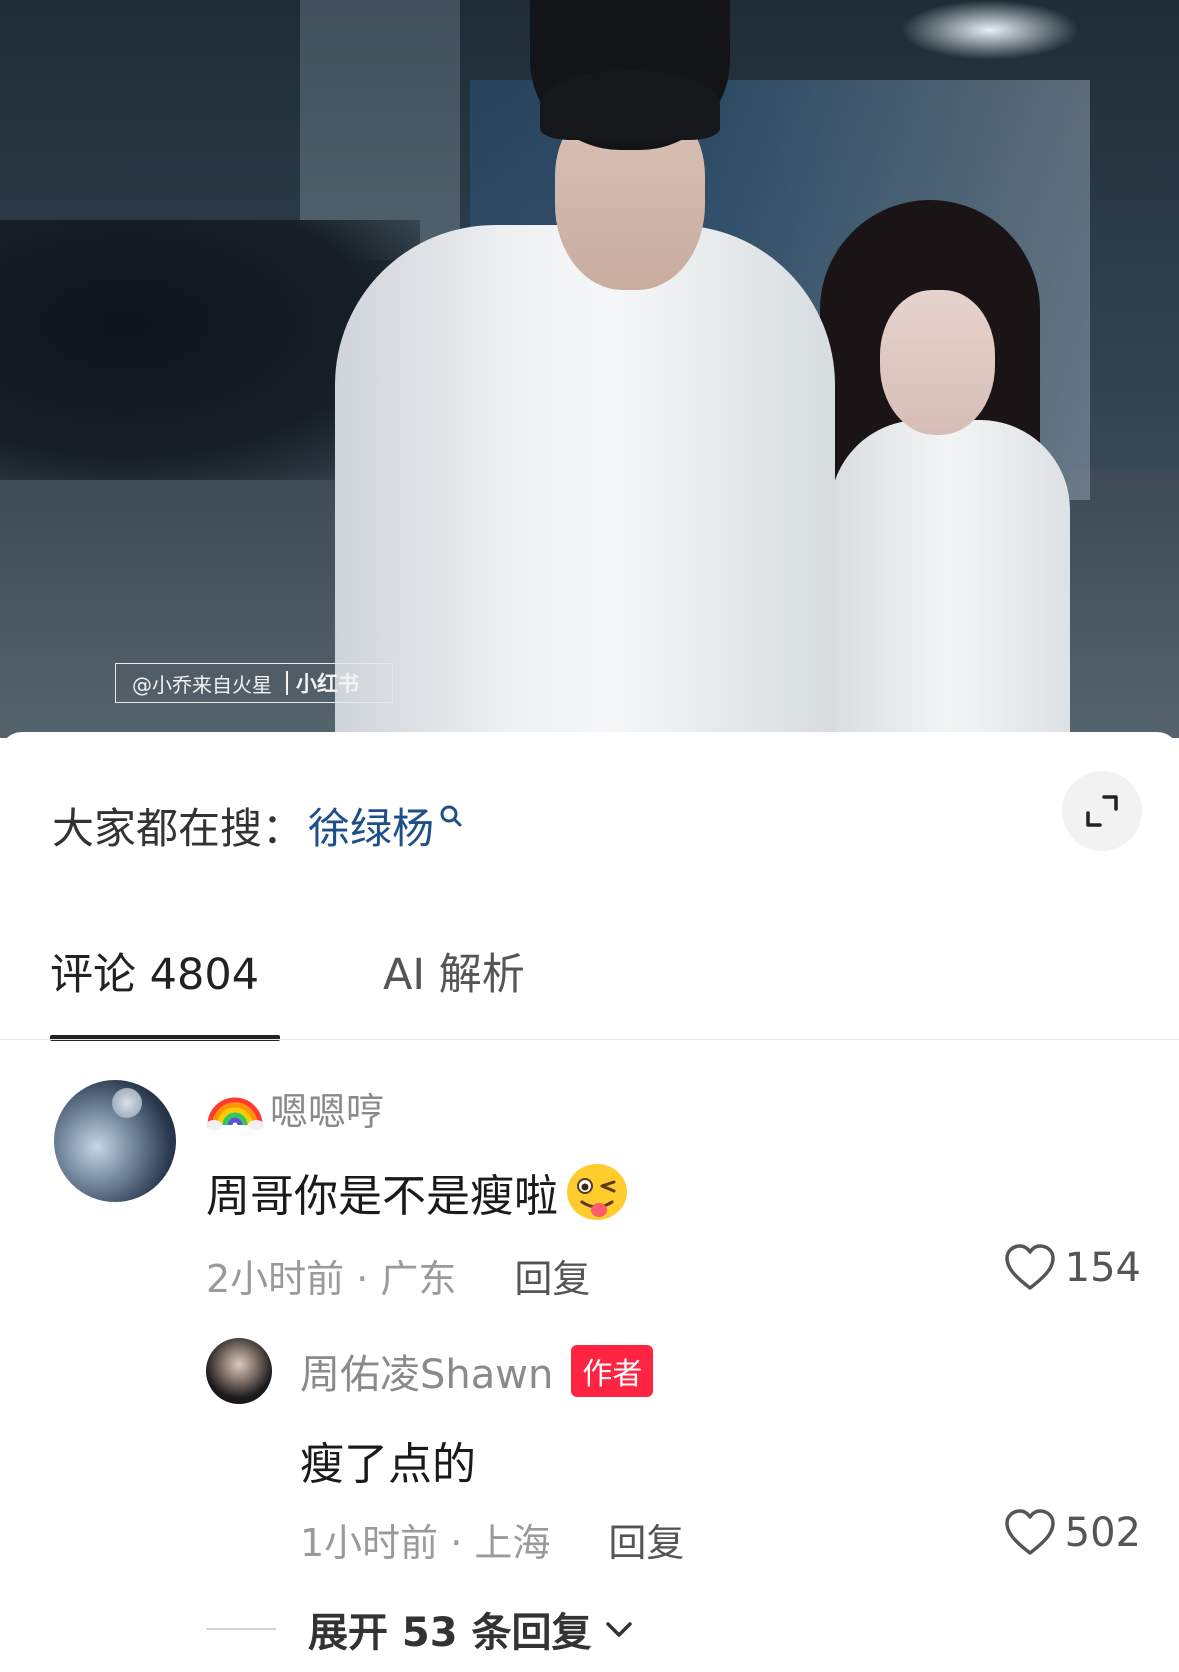  What do you see at coordinates (990, 30) in the screenshot?
I see `video-light` at bounding box center [990, 30].